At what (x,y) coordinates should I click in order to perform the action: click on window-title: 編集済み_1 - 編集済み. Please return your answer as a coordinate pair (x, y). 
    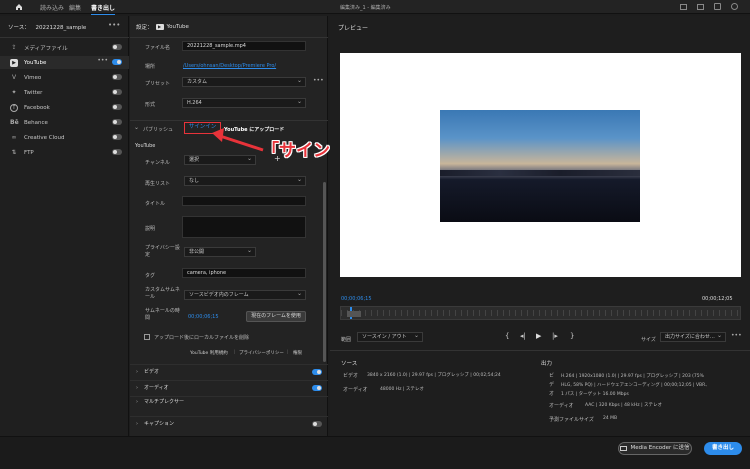
    Looking at the image, I should click on (365, 8).